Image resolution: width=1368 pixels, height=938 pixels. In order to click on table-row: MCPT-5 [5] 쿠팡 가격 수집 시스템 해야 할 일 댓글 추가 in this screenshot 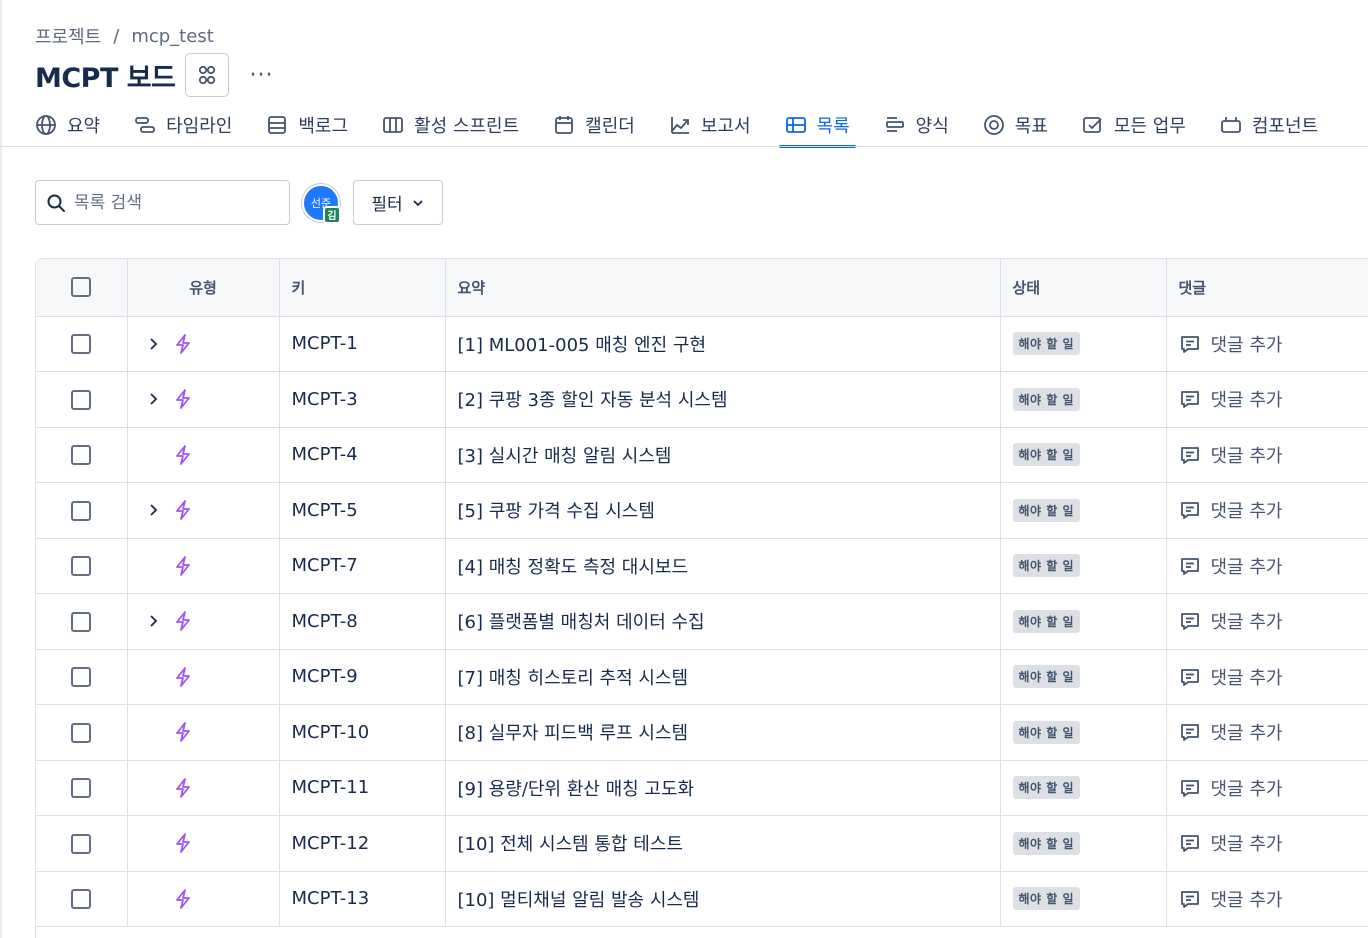, I will do `click(702, 510)`.